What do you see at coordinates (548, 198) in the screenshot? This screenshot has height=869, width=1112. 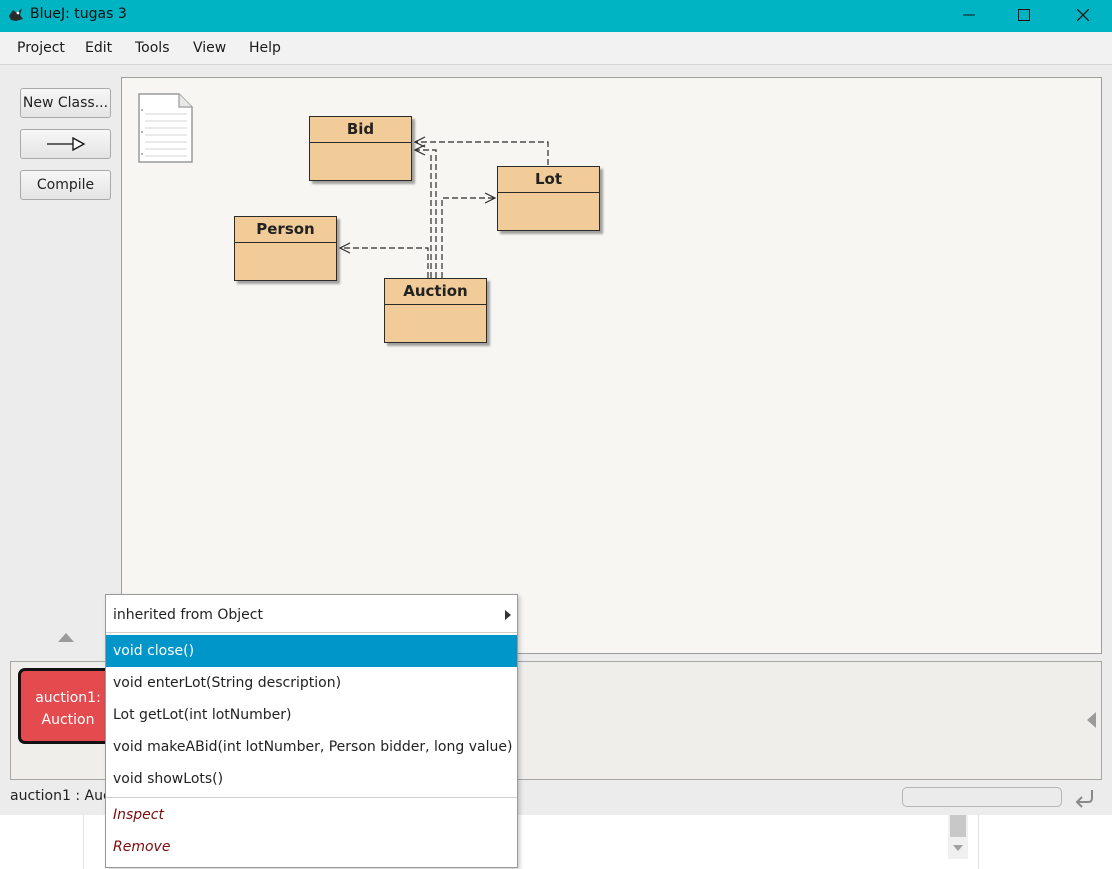 I see `class-box-lot: Lot` at bounding box center [548, 198].